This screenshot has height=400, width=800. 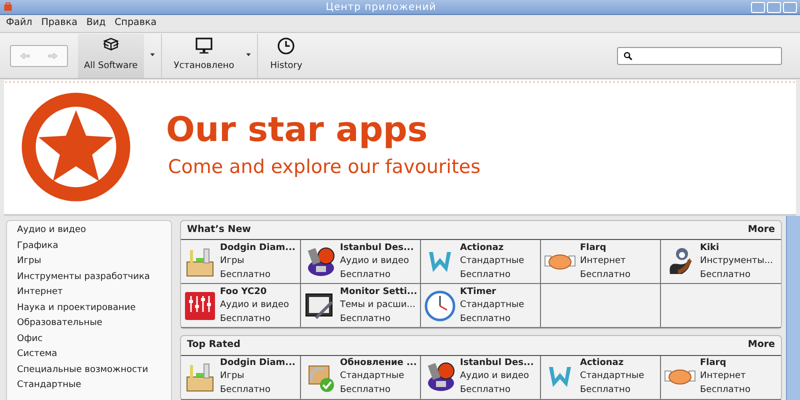 What do you see at coordinates (89, 339) in the screenshot?
I see `category-item: Офис` at bounding box center [89, 339].